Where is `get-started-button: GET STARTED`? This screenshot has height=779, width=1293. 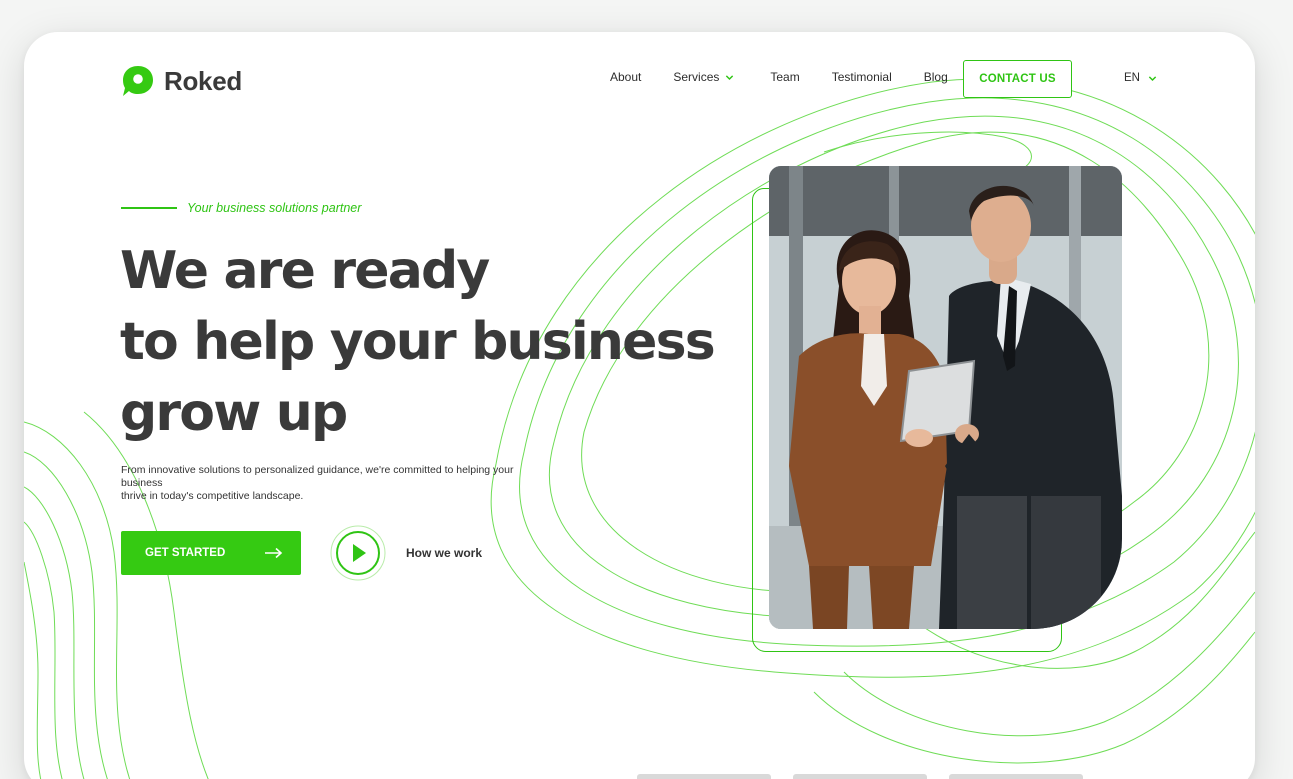
get-started-button: GET STARTED is located at coordinates (211, 553).